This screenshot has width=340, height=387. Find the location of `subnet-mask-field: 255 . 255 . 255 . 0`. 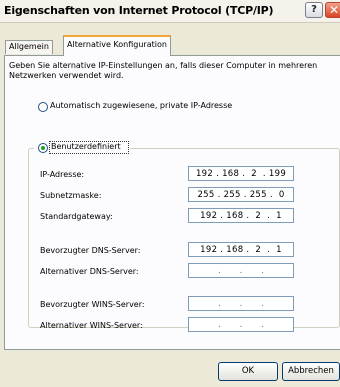

subnet-mask-field: 255 . 255 . 255 . 0 is located at coordinates (241, 194).